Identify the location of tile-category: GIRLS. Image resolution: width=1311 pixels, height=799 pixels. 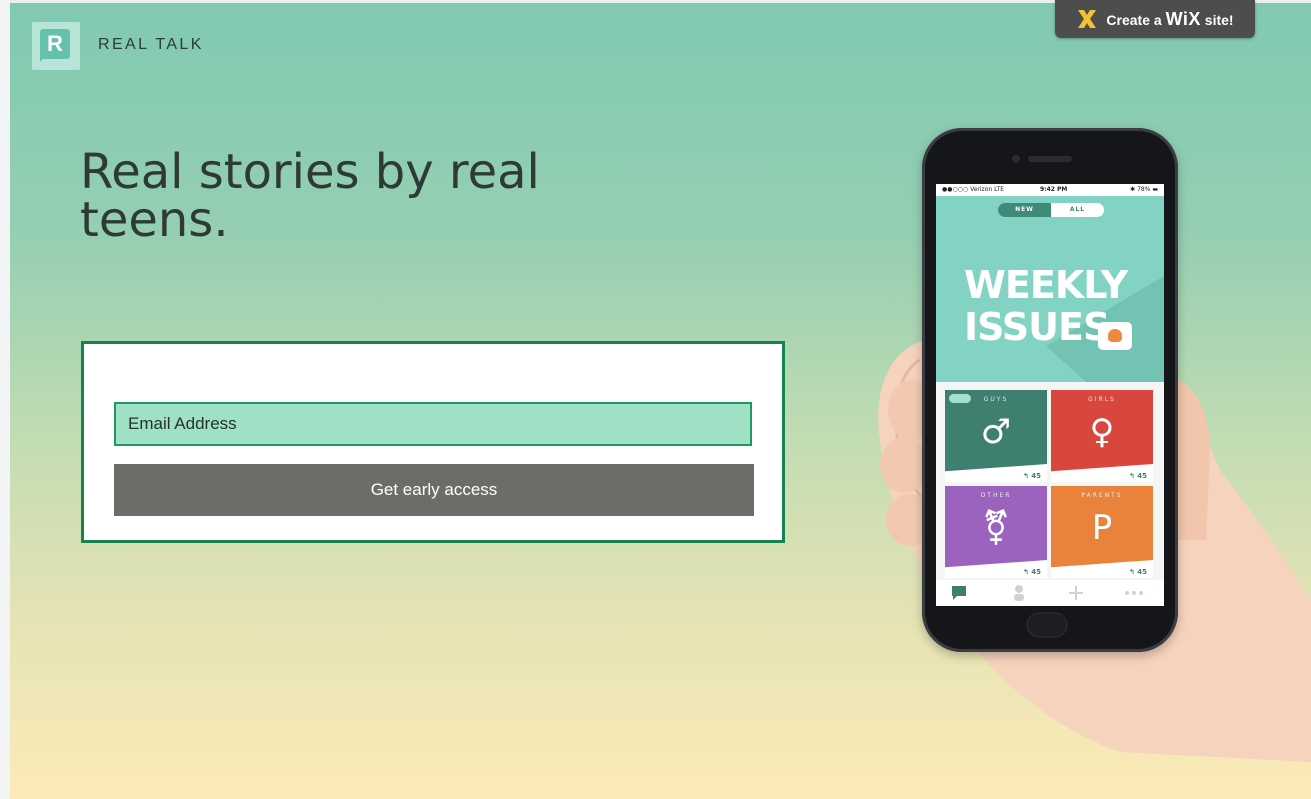
(1102, 399).